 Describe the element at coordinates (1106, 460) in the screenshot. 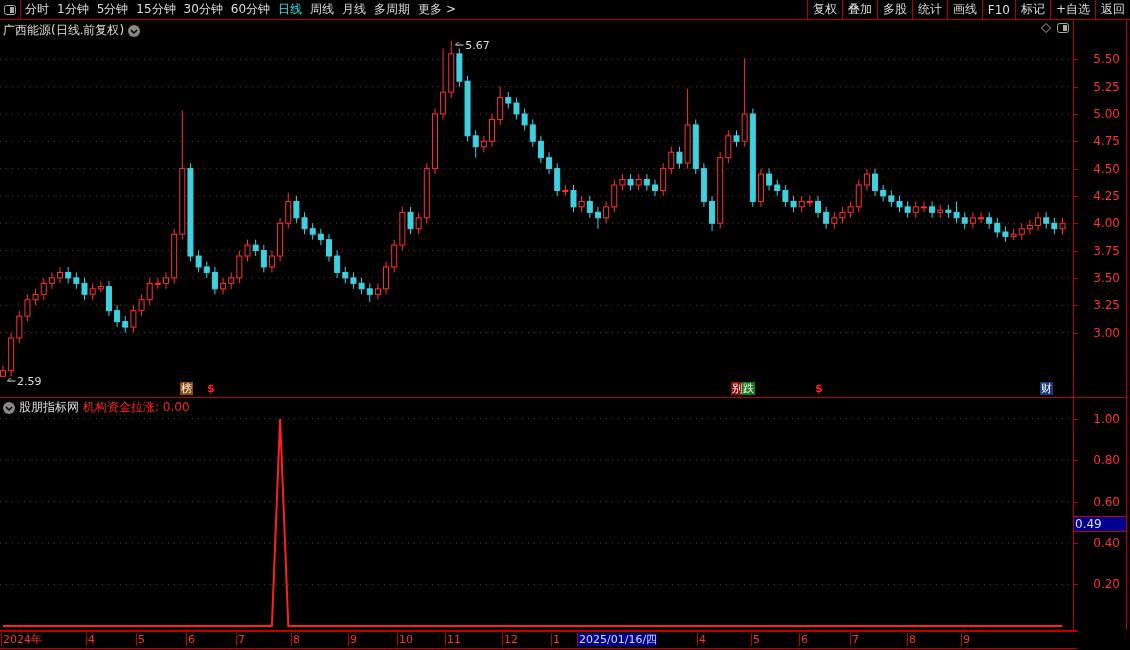

I see `axis-label: 0.80` at that location.